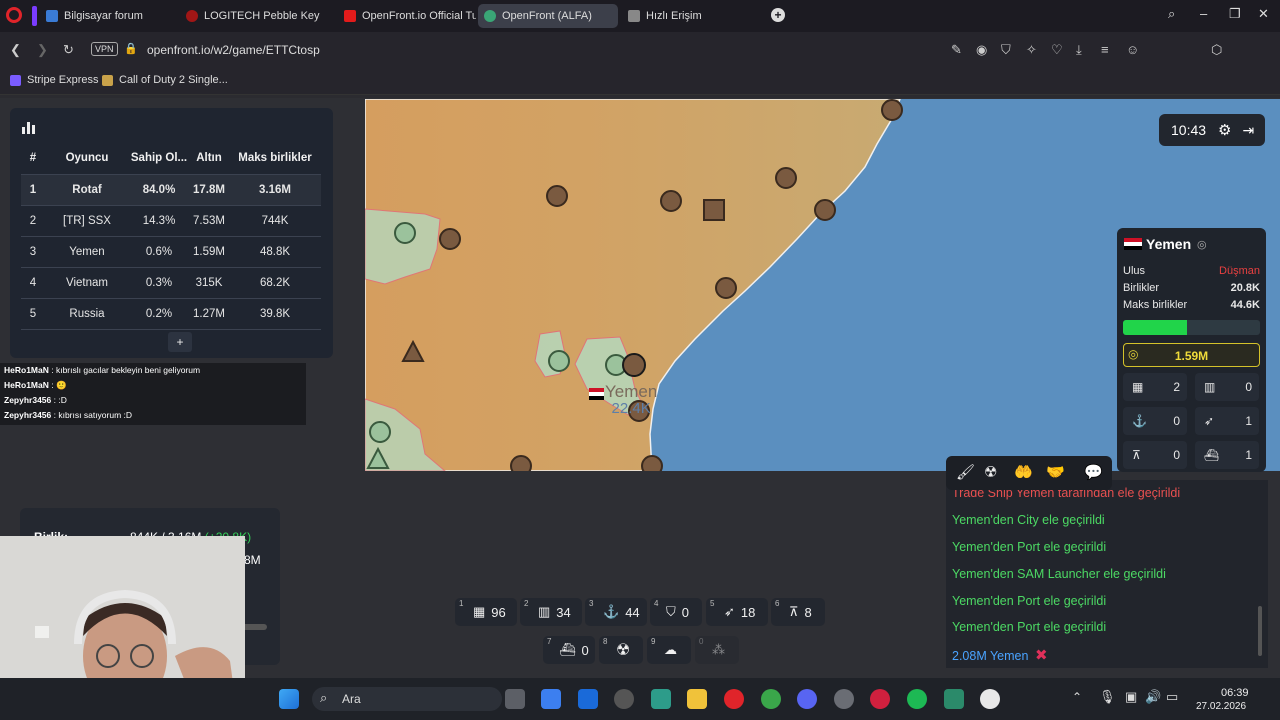  Describe the element at coordinates (42, 50) in the screenshot. I see `forward-icon: ❯` at that location.